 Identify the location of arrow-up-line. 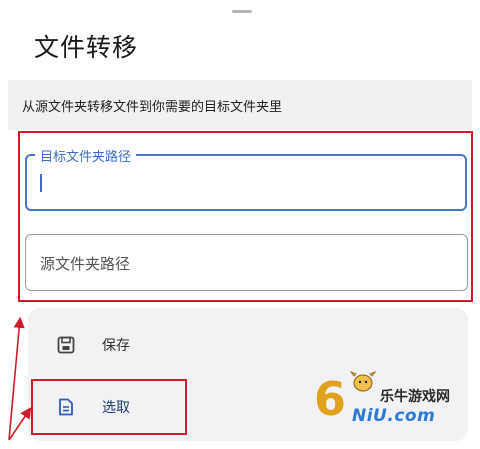
(16, 378).